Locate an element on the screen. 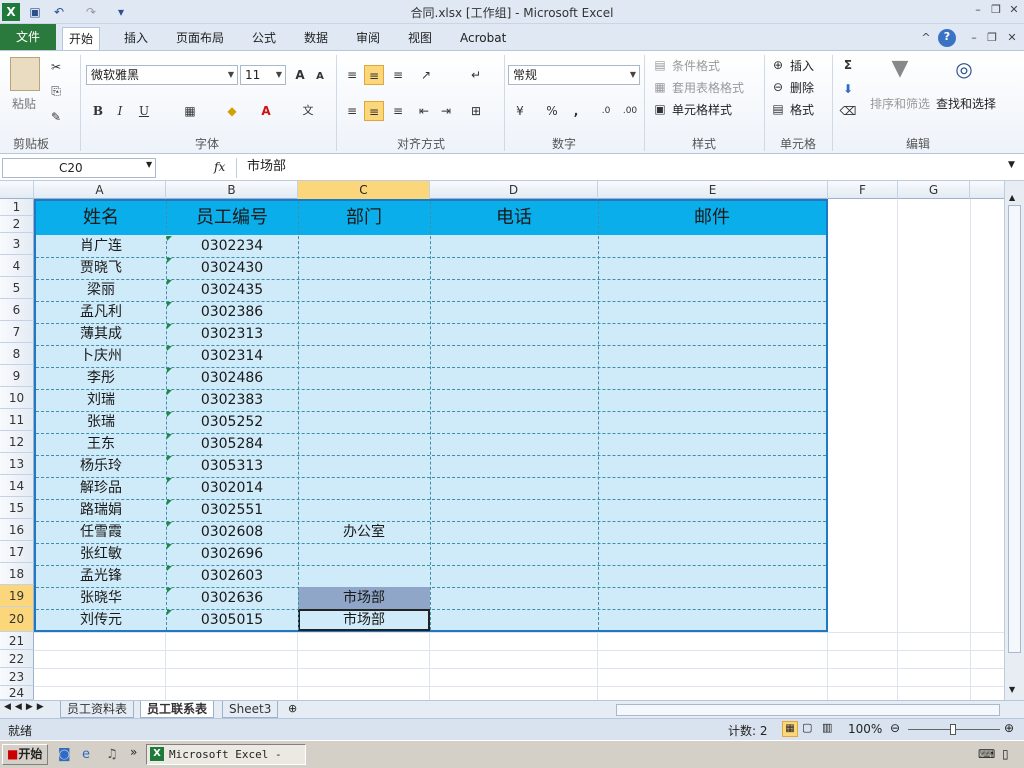 This screenshot has width=1024, height=768. format-painter-icon: ✎ is located at coordinates (56, 117).